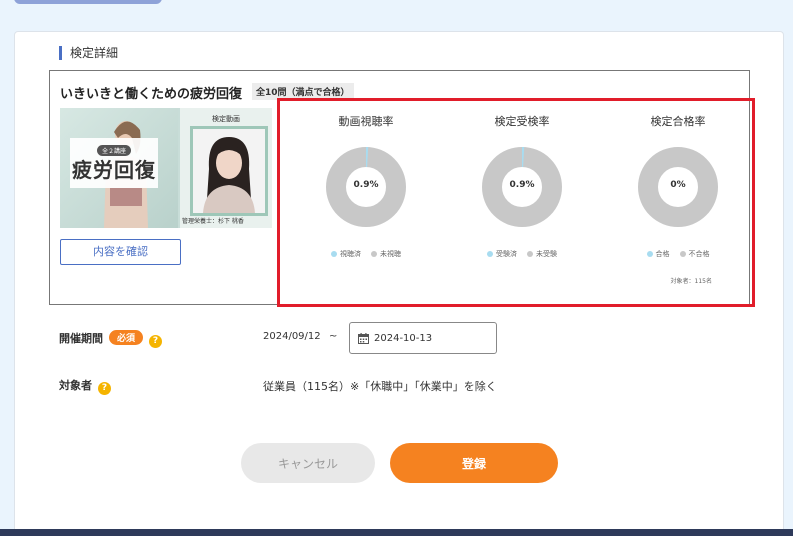 The width and height of the screenshot is (793, 536). Describe the element at coordinates (81, 338) in the screenshot. I see `period-label: 開催期間` at that location.